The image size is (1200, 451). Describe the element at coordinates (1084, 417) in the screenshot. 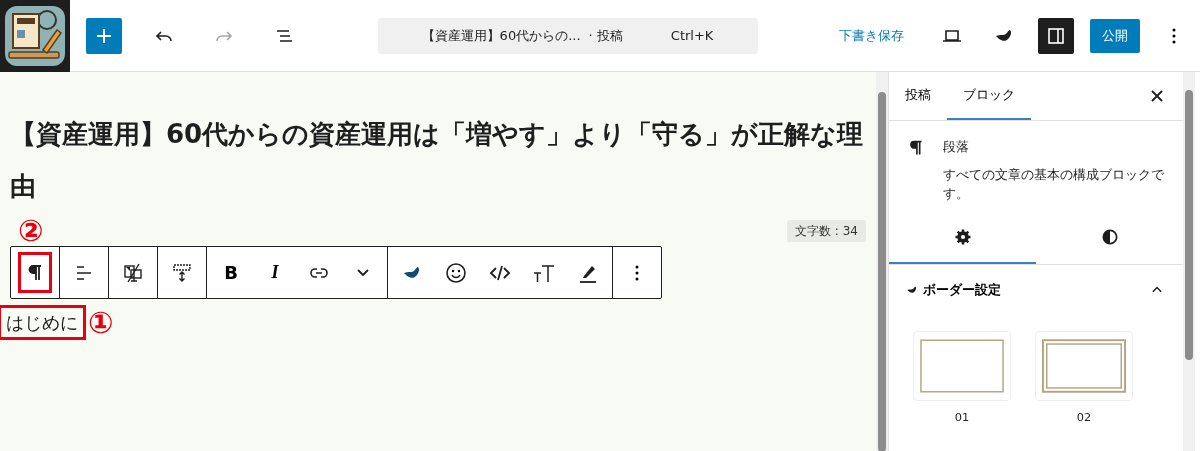

I see `style-label: 02` at that location.